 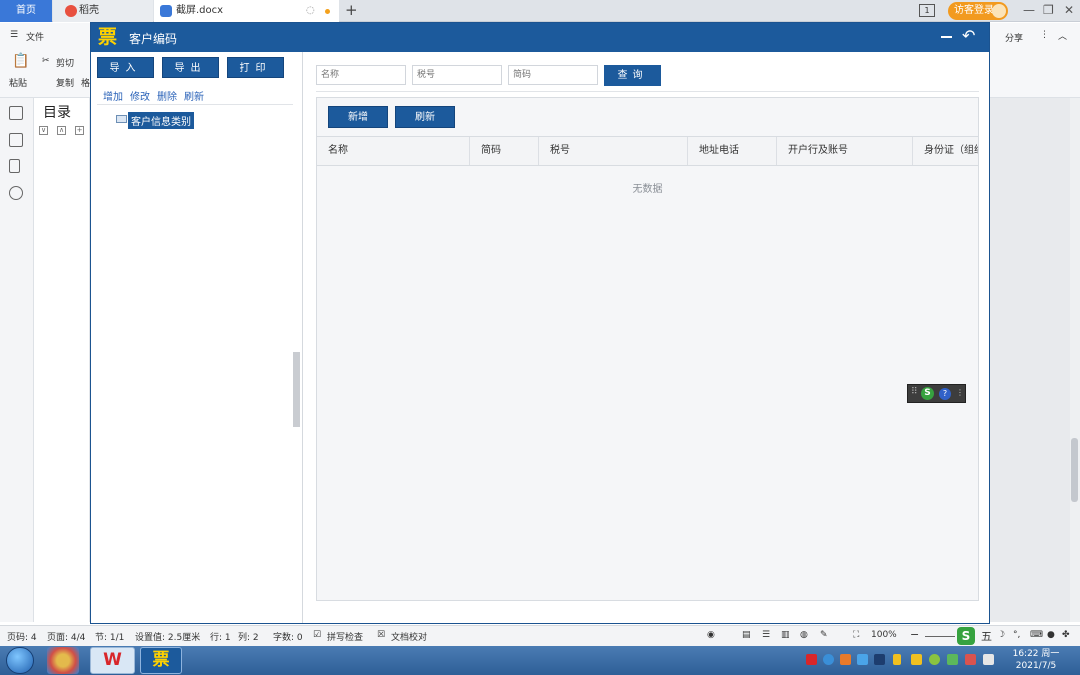 I want to click on cut-icon: ✂, so click(x=46, y=61).